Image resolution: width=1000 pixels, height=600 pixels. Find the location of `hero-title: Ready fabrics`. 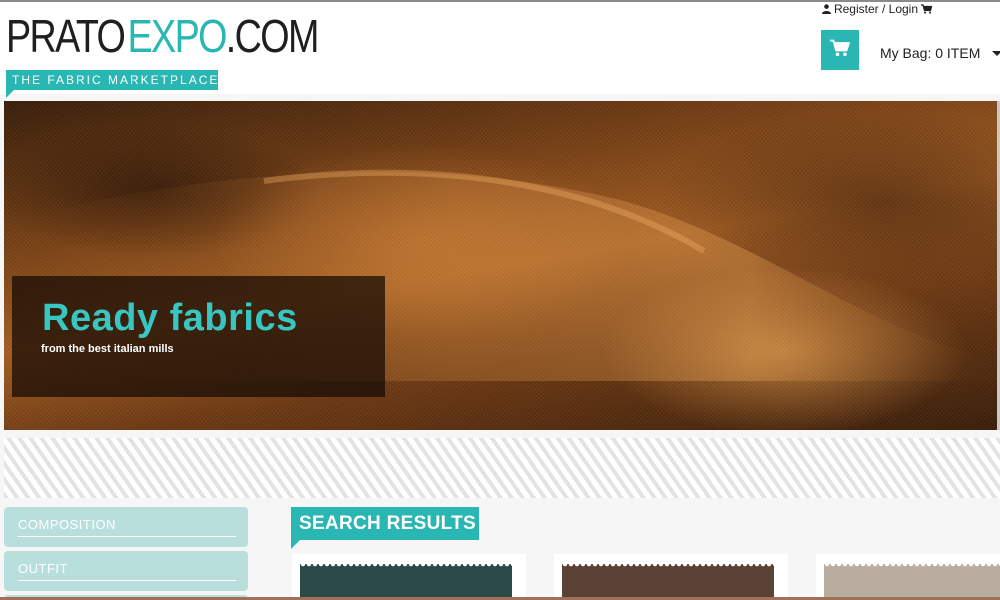

hero-title: Ready fabrics is located at coordinates (170, 318).